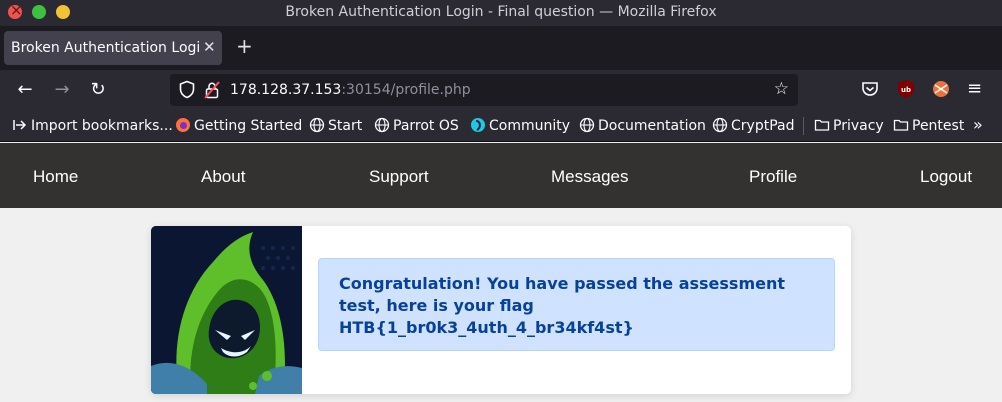 The width and height of the screenshot is (1002, 402). I want to click on import-icon, so click(20, 125).